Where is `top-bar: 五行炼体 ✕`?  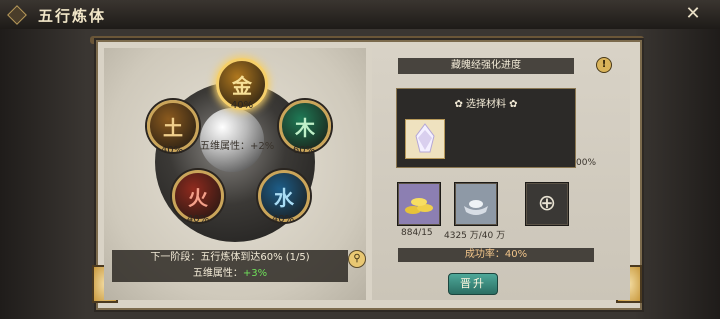
top-bar: 五行炼体 ✕ is located at coordinates (360, 15).